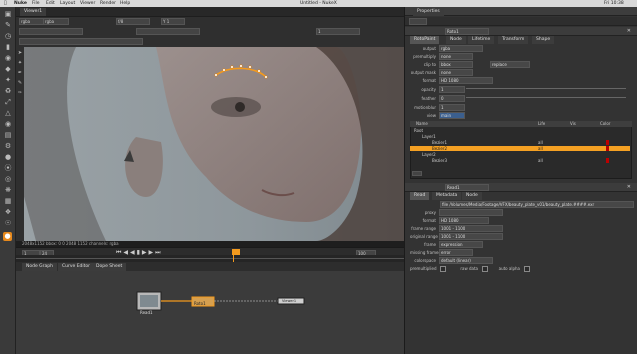  What do you see at coordinates (20, 53) in the screenshot?
I see `select-tool-icon: ➤` at bounding box center [20, 53].